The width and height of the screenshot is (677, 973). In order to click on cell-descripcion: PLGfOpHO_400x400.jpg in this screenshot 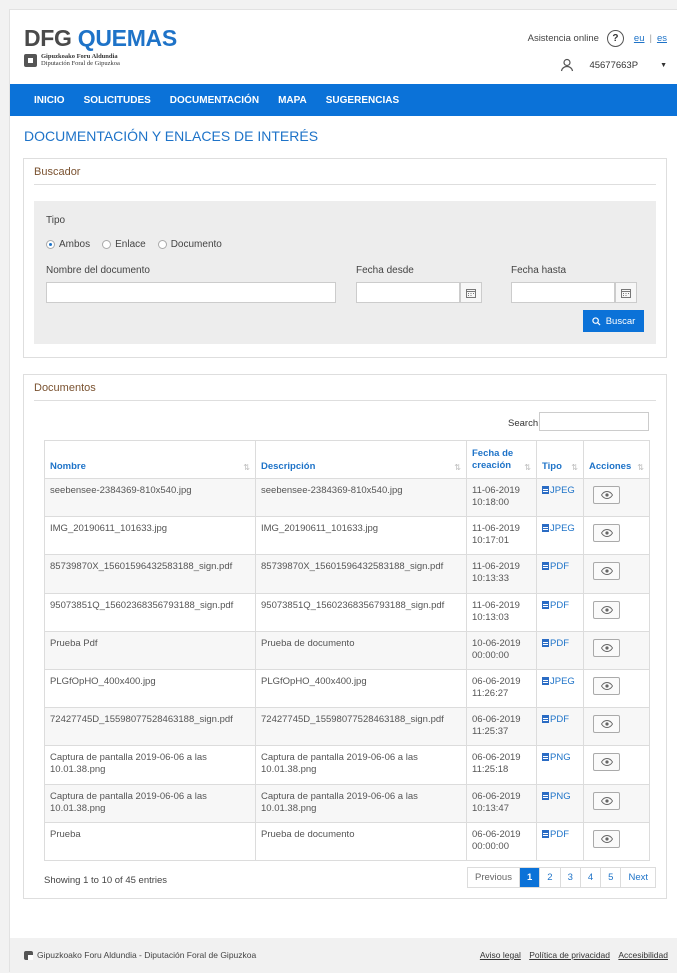, I will do `click(361, 688)`.